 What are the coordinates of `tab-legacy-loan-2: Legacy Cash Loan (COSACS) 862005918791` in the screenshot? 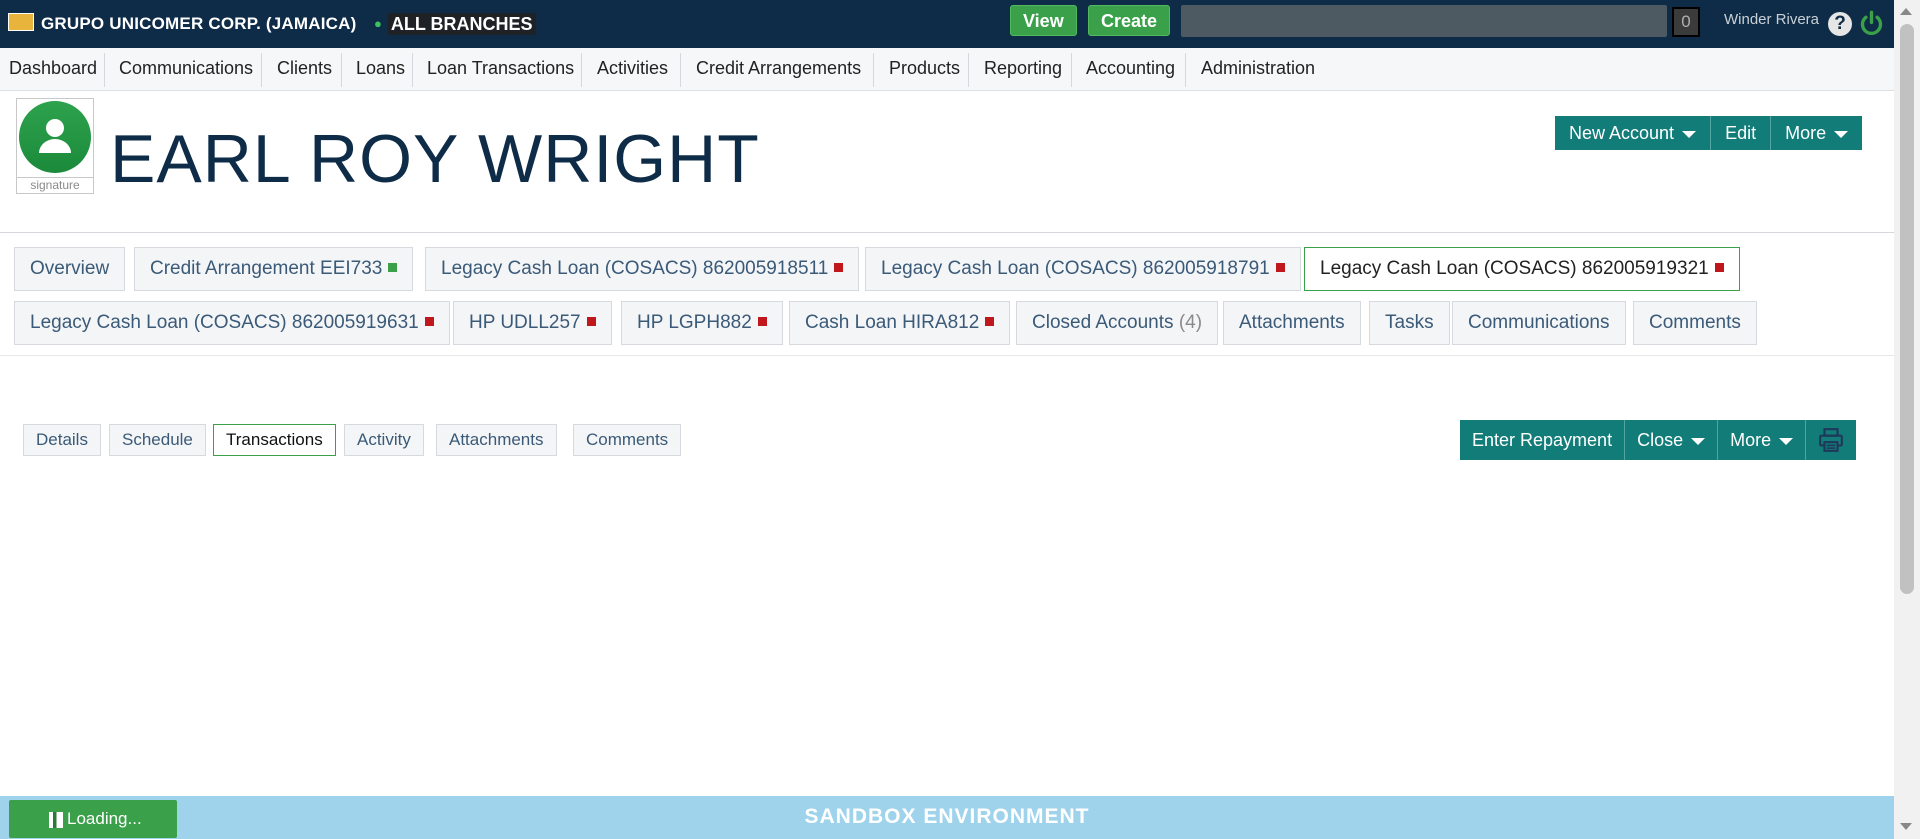 It's located at (1083, 269).